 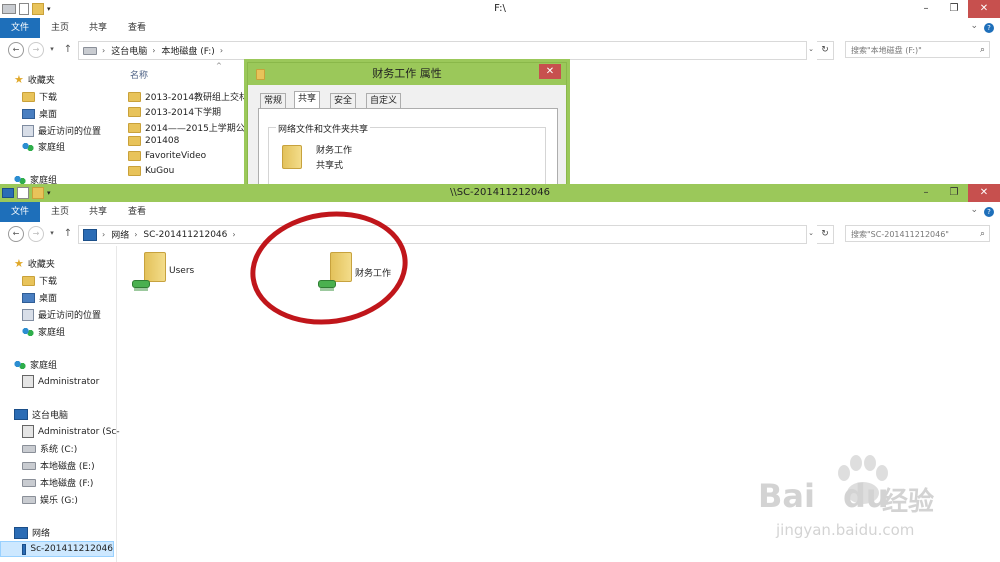 I want to click on tab-general: 常规, so click(x=273, y=101).